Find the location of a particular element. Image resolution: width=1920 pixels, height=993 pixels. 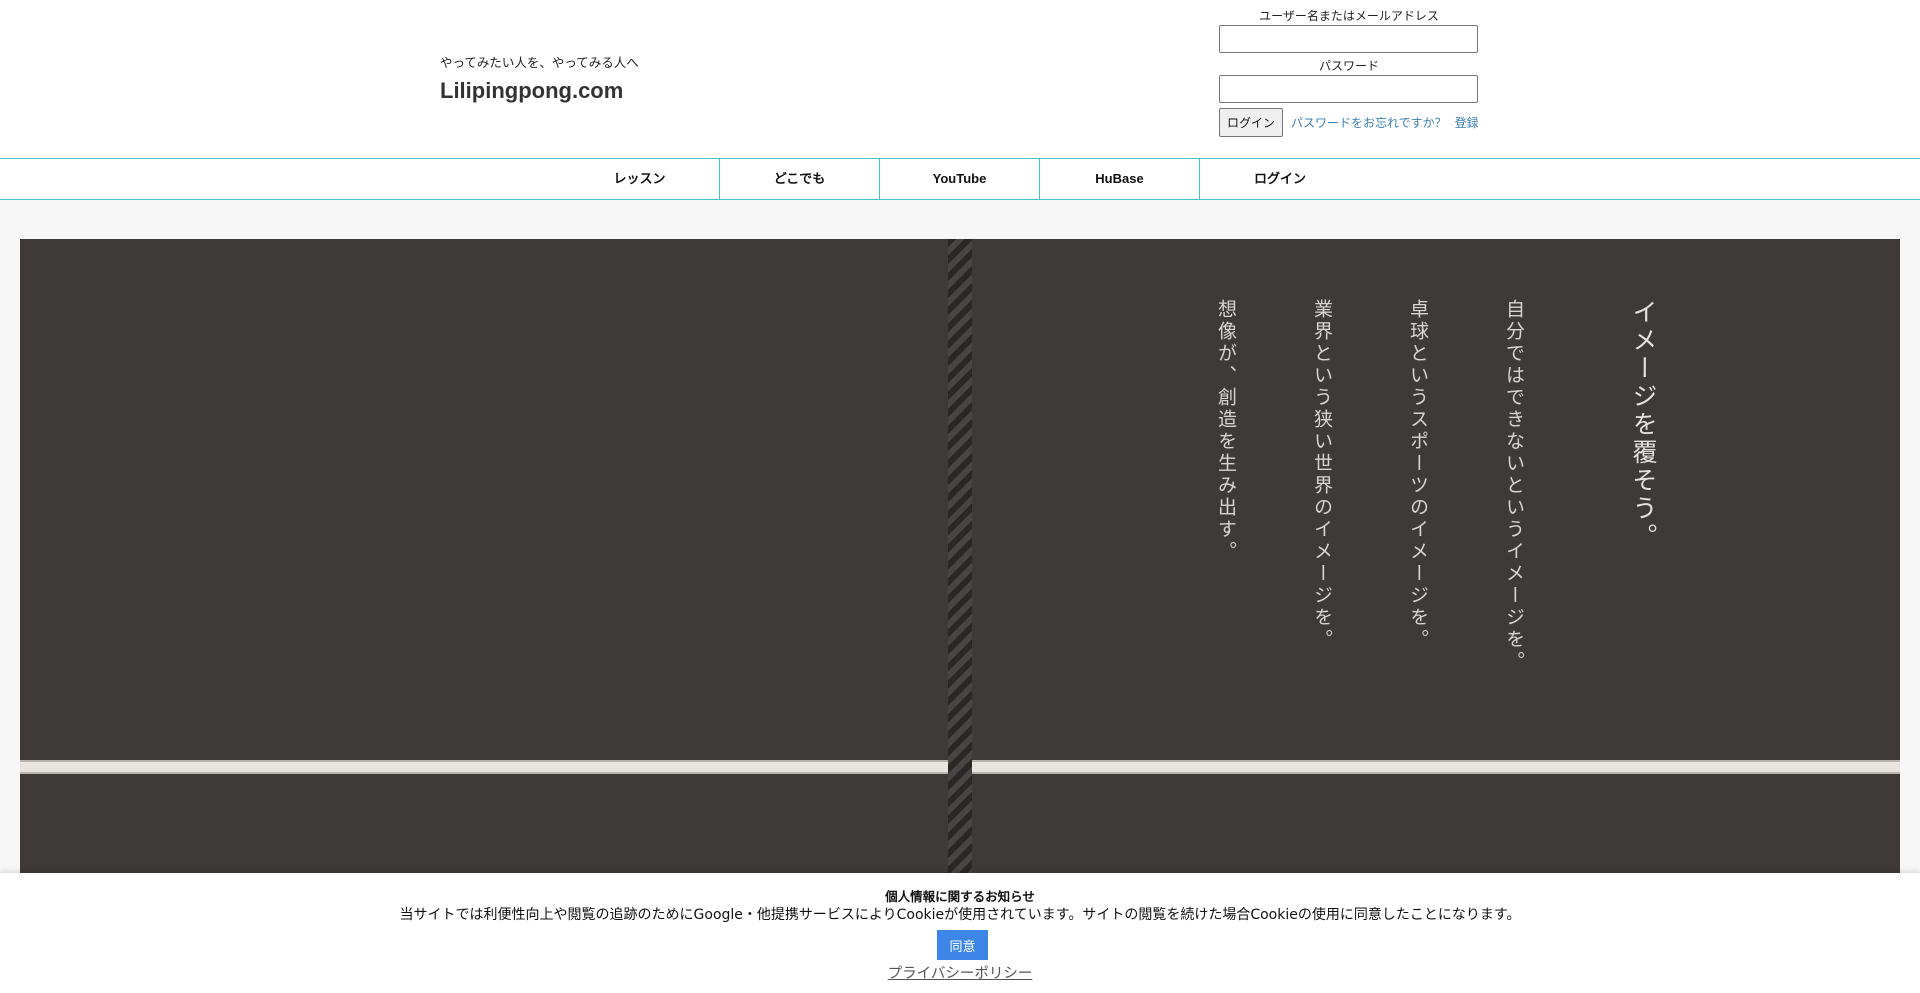

hero-center-stripe is located at coordinates (960, 569).